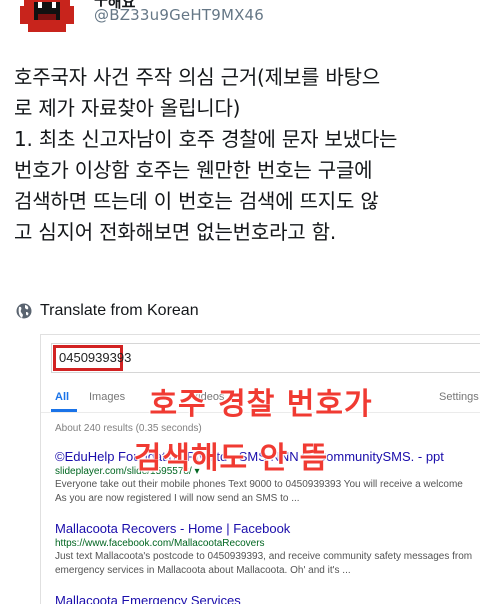 The width and height of the screenshot is (480, 604). Describe the element at coordinates (206, 139) in the screenshot. I see `tweet-text-line: 1. 최초 신고자남이 호주 경찰에 문자 보냈다는` at that location.